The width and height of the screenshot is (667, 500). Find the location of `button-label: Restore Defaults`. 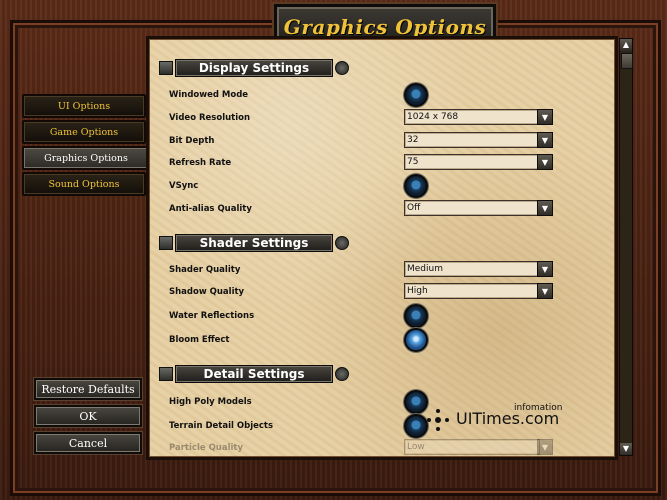

button-label: Restore Defaults is located at coordinates (88, 389).